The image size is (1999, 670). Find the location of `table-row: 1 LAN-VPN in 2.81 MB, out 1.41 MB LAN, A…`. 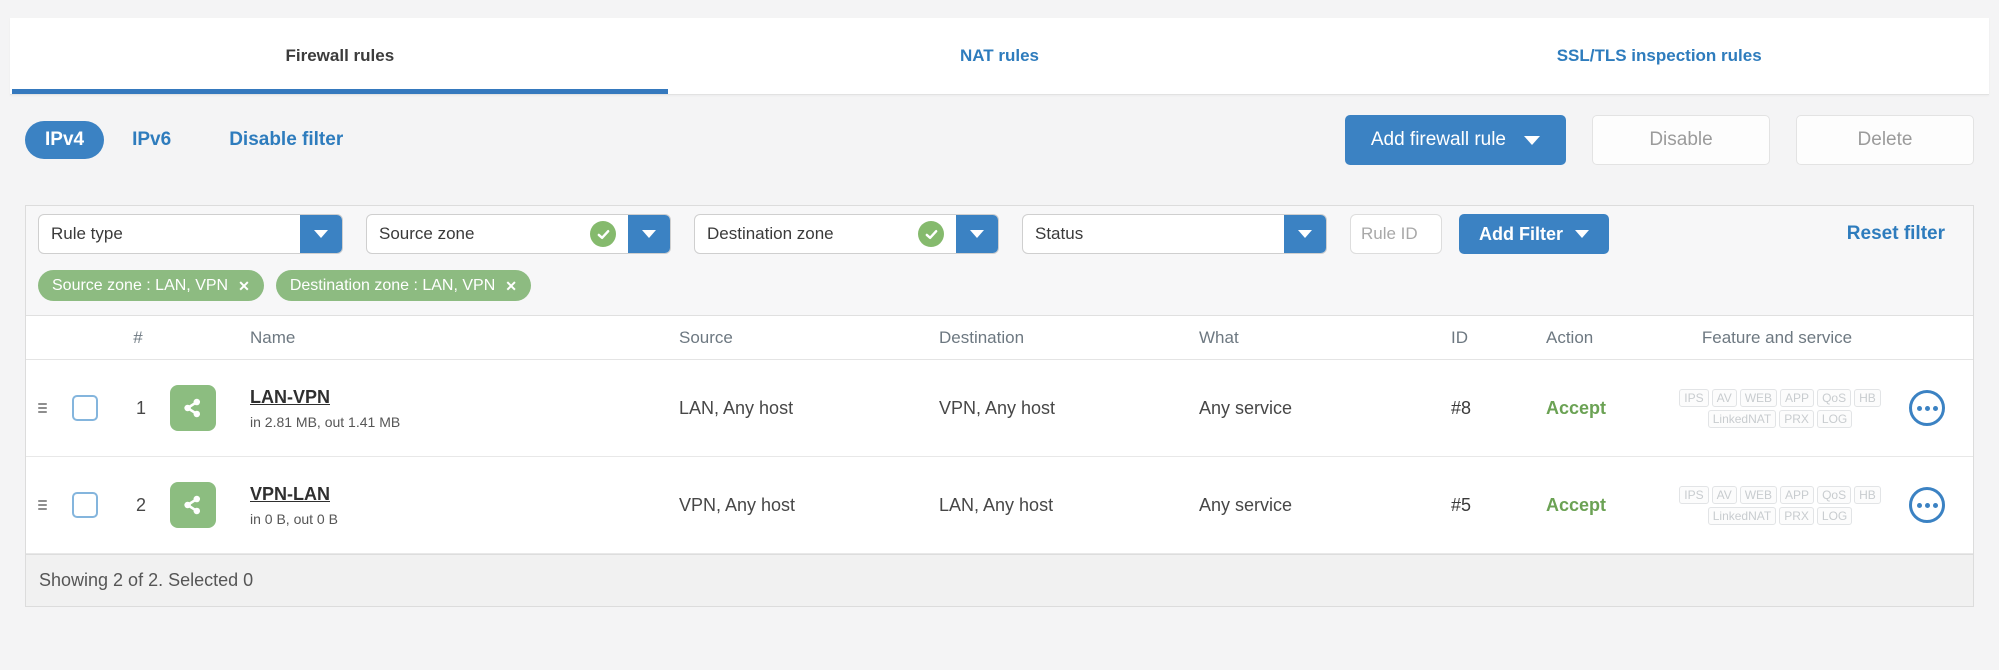

table-row: 1 LAN-VPN in 2.81 MB, out 1.41 MB LAN, A… is located at coordinates (999, 408).